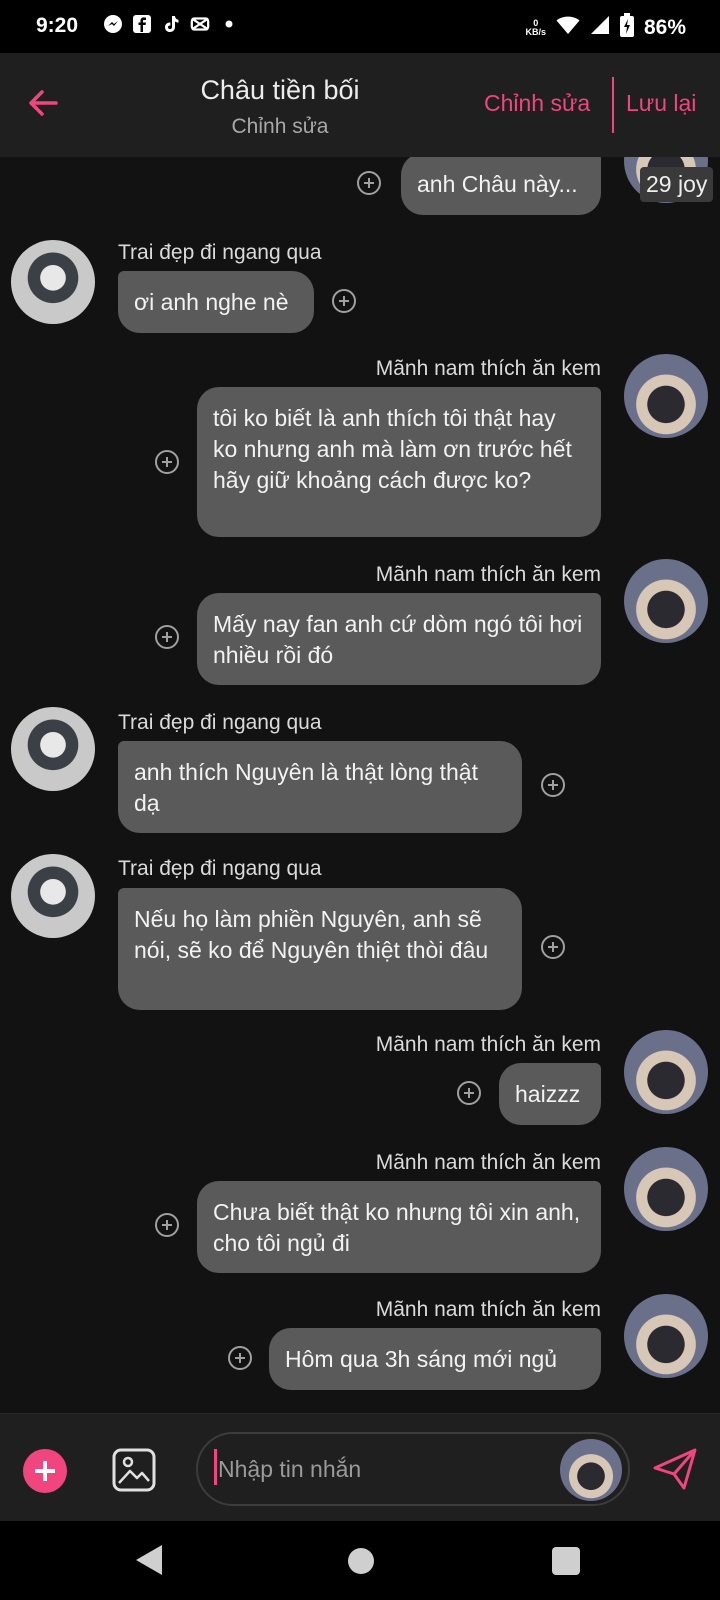 This screenshot has height=1600, width=720. I want to click on status-right: 0 KB/s 86%, so click(605, 28).